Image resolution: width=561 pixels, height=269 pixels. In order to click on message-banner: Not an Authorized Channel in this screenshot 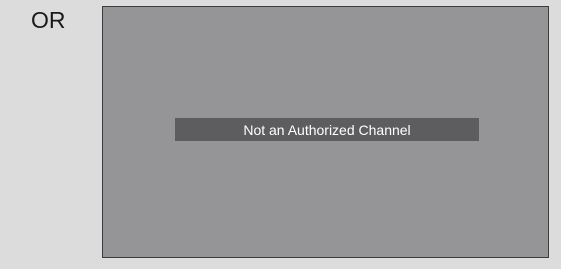, I will do `click(327, 129)`.